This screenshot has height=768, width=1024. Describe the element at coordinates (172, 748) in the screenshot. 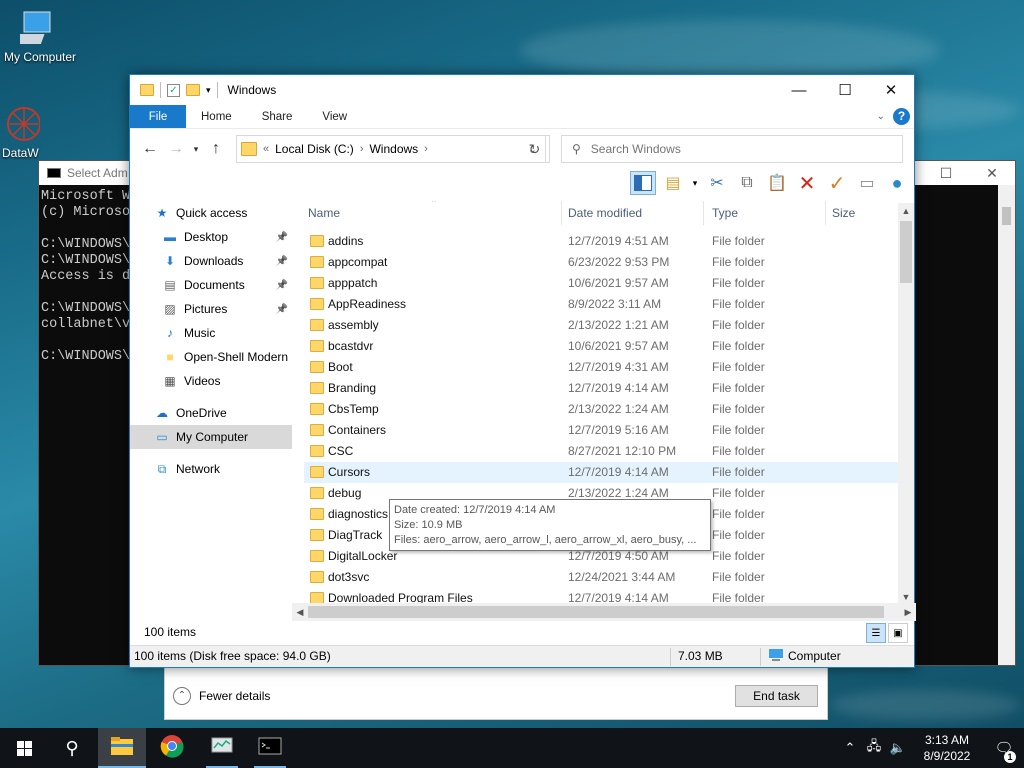

I see `taskbar-chrome` at that location.